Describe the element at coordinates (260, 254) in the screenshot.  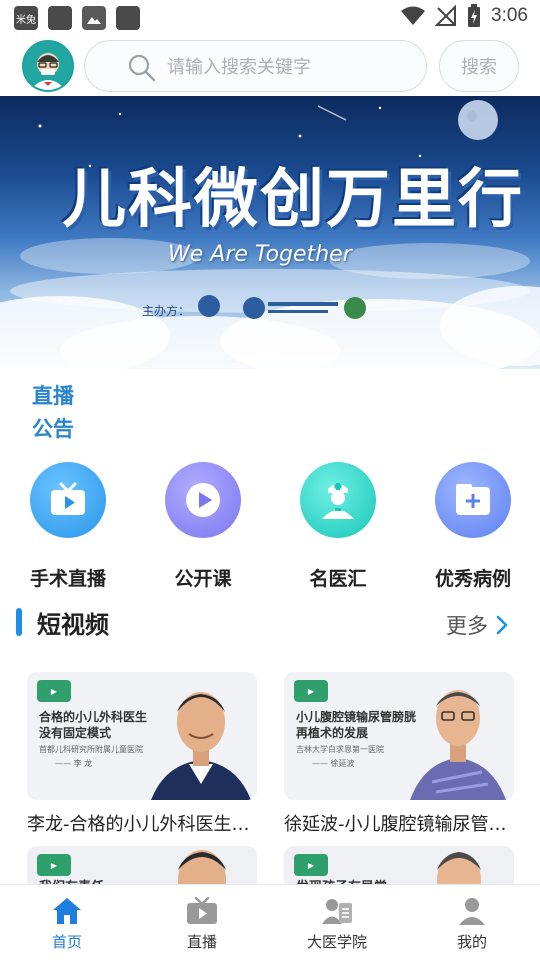
I see `banner-subtitle: We Are Together` at that location.